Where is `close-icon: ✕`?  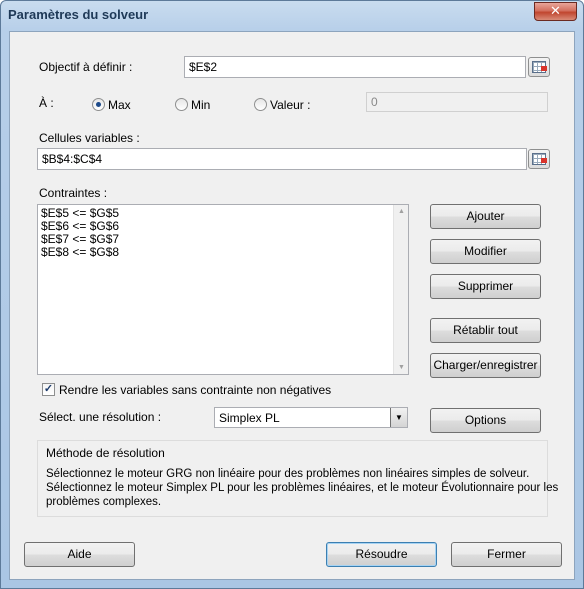
close-icon: ✕ is located at coordinates (555, 11).